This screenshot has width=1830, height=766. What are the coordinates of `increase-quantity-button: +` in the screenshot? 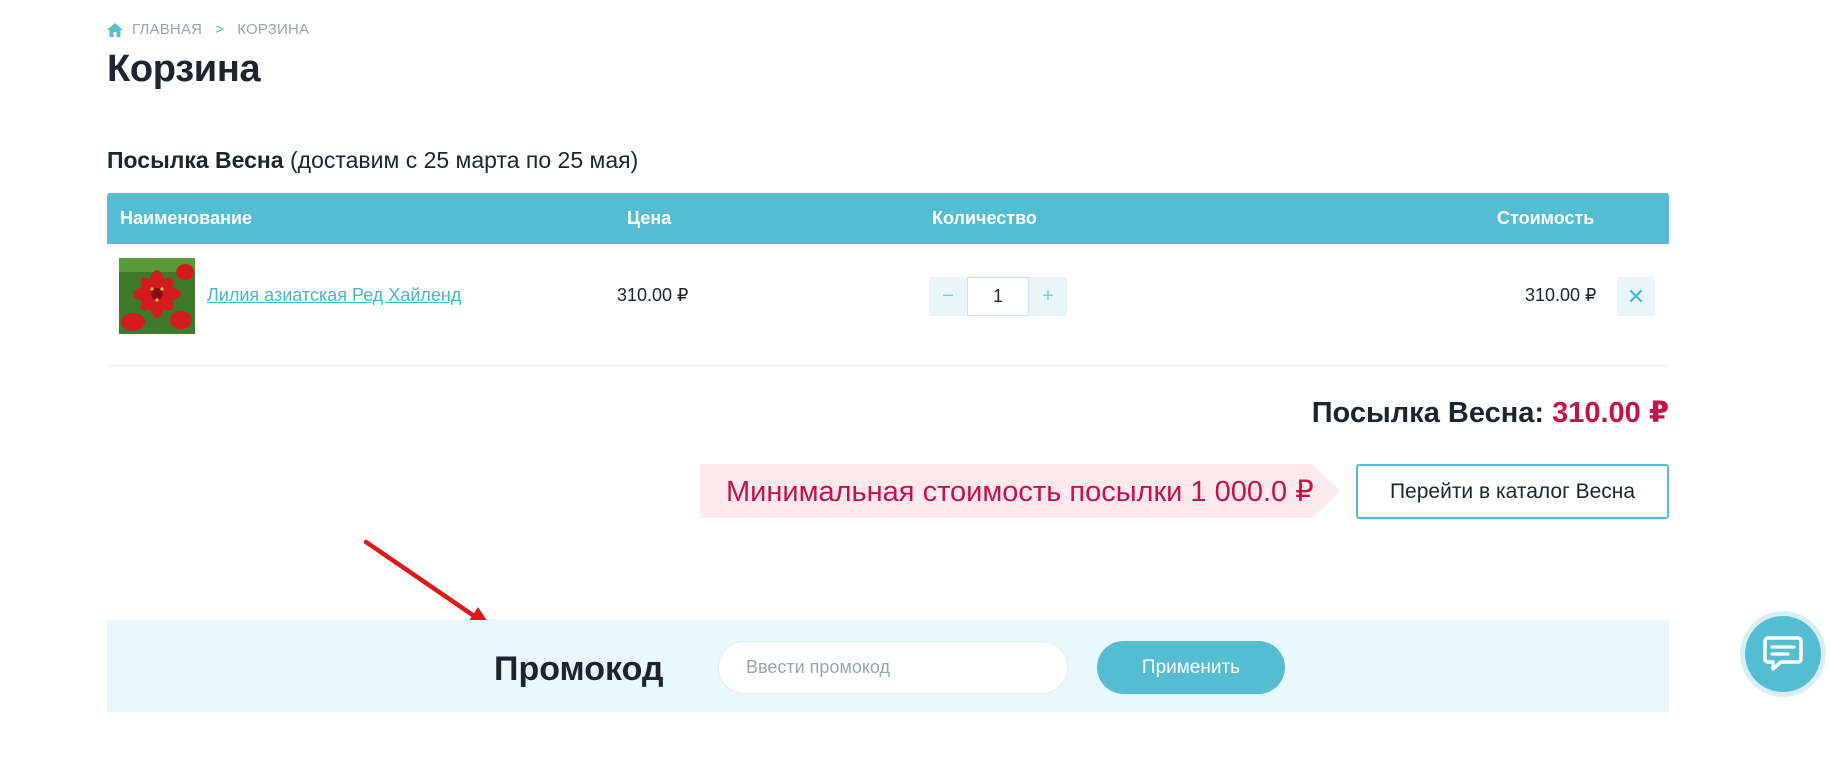 It's located at (1048, 296).